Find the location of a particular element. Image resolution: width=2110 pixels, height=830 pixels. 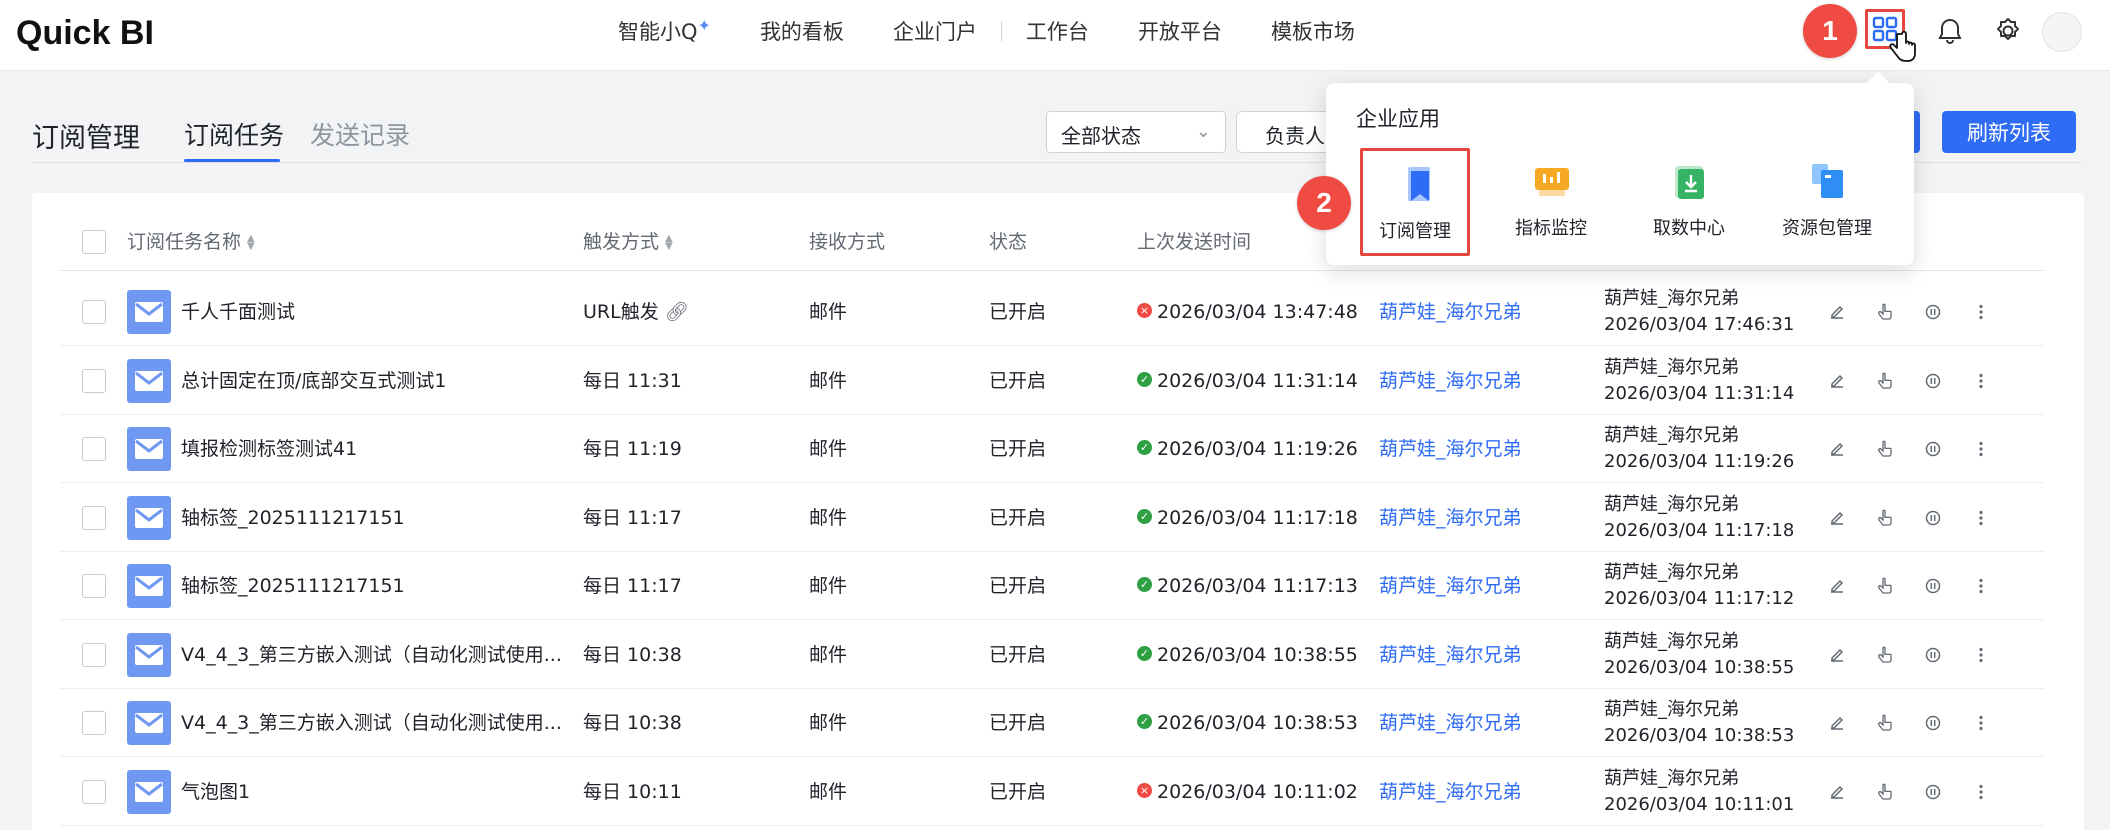

tab-send-records: 发送记录 is located at coordinates (360, 134).